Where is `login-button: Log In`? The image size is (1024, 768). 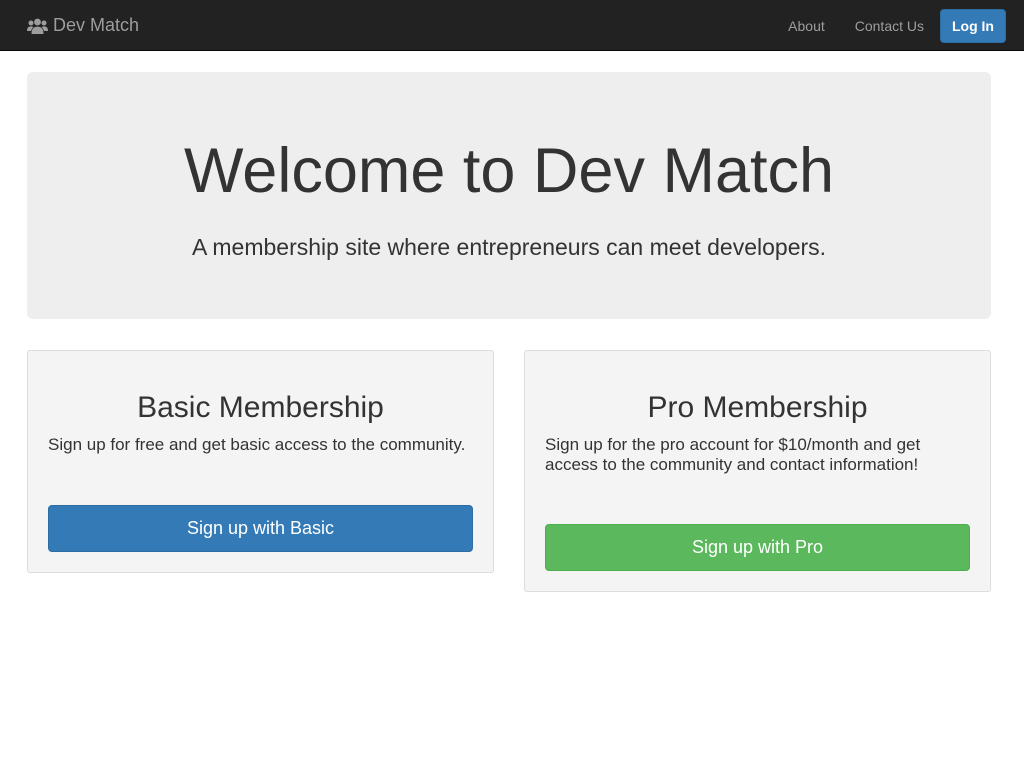
login-button: Log In is located at coordinates (973, 25).